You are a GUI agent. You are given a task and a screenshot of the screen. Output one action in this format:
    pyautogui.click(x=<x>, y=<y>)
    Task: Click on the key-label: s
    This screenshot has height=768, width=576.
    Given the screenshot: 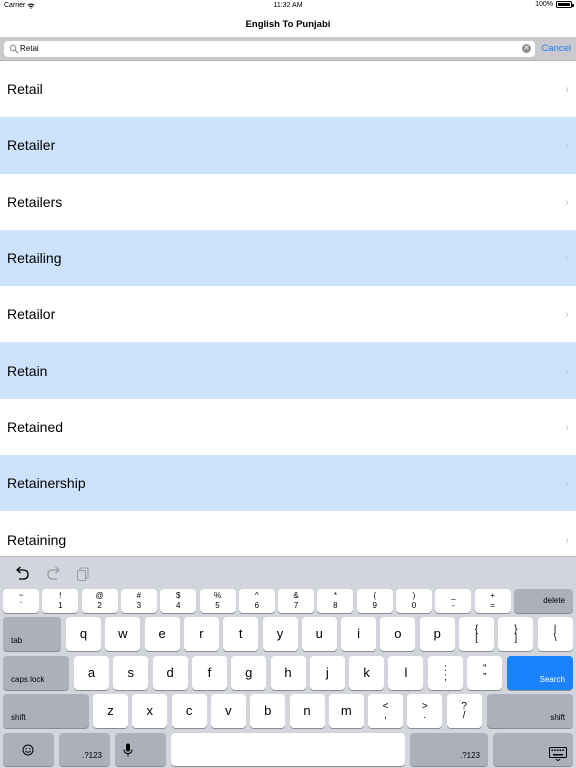 What is the action you would take?
    pyautogui.click(x=131, y=672)
    